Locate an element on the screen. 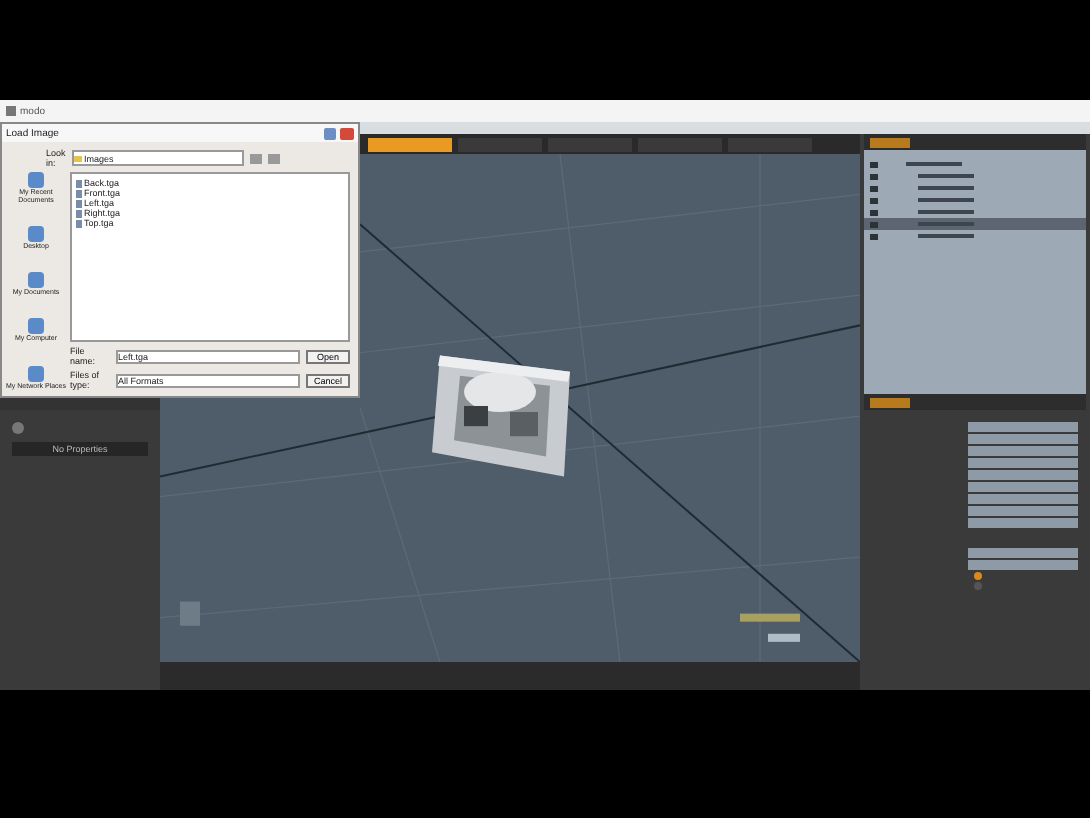 This screenshot has height=818, width=1090. help-icon is located at coordinates (330, 133).